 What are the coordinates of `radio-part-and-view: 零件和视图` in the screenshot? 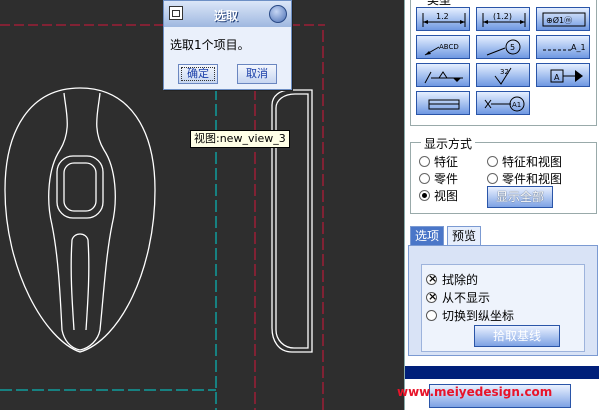 It's located at (524, 178).